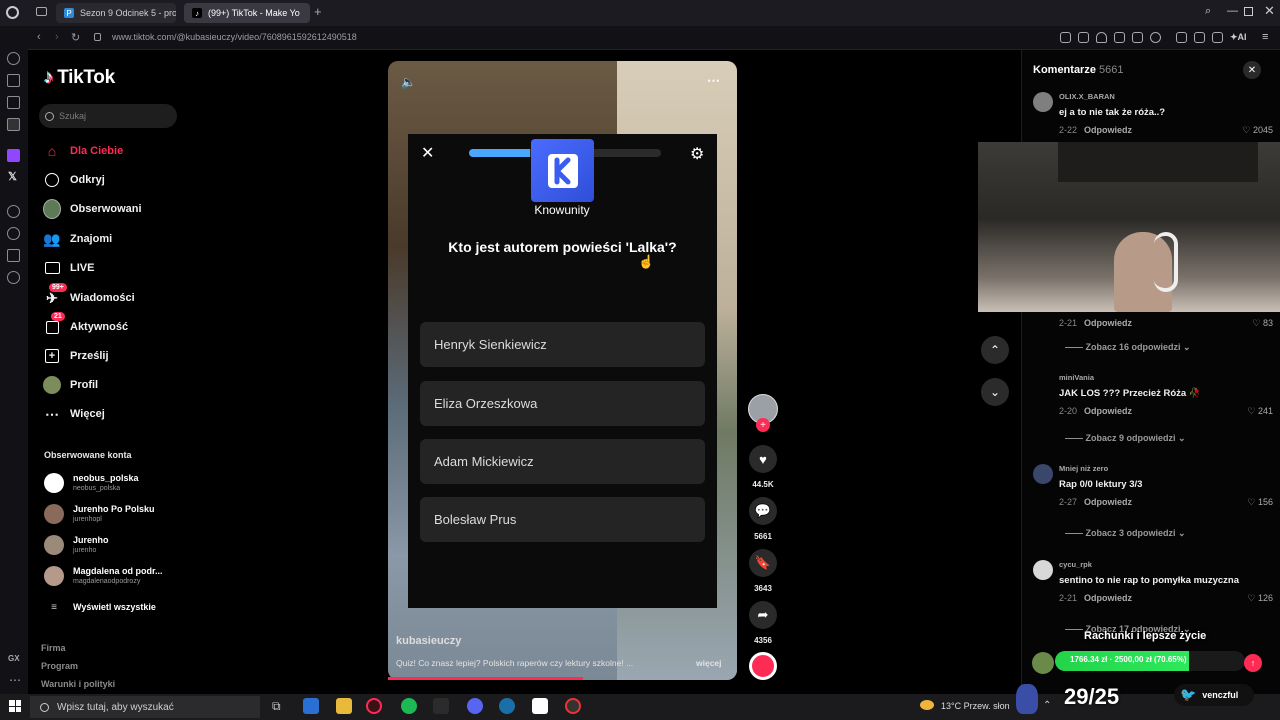 Image resolution: width=1280 pixels, height=720 pixels. What do you see at coordinates (763, 511) in the screenshot?
I see `comment-button: 💬` at bounding box center [763, 511].